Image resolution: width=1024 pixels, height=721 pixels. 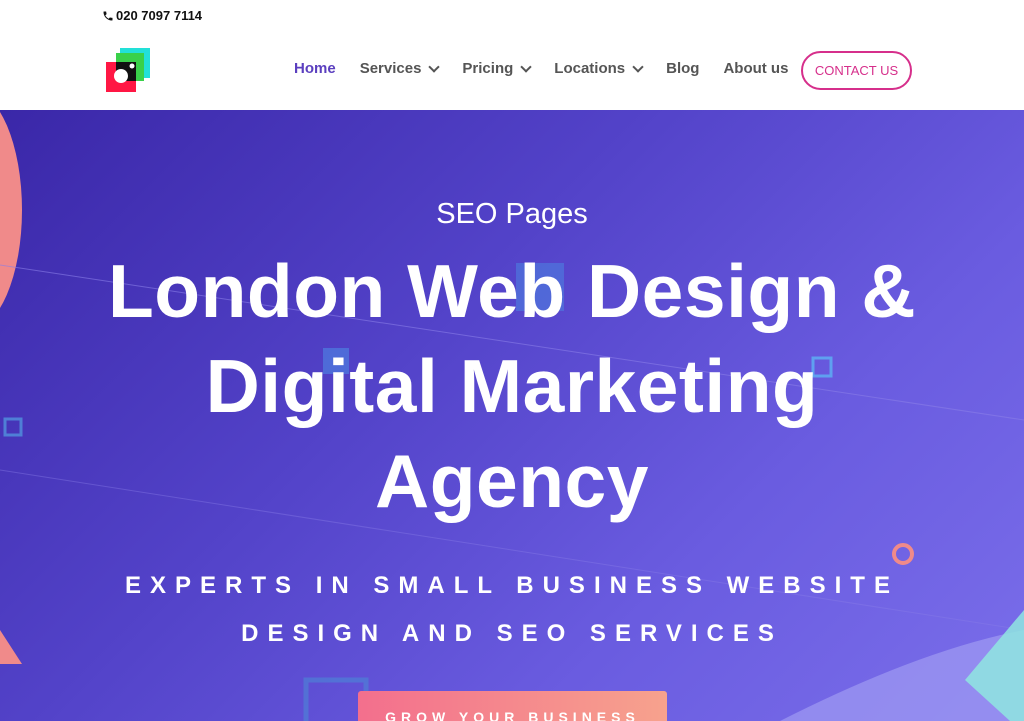 I want to click on subheading-line: DESIGN AND SEO SERVICES, so click(x=512, y=633).